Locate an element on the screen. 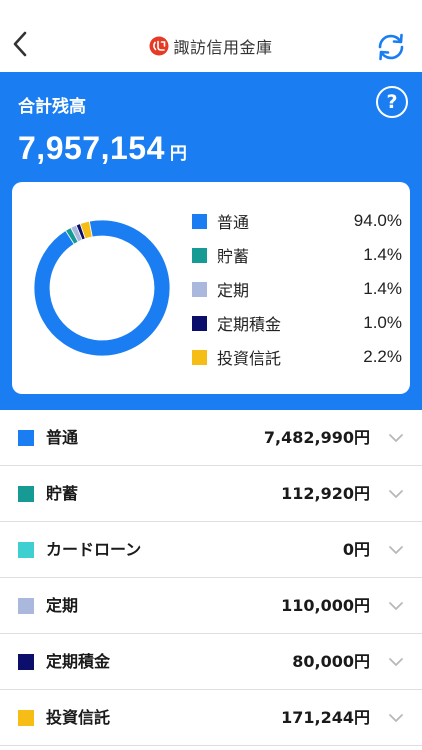 This screenshot has height=750, width=422. account-amount: 171,244円 is located at coordinates (325, 717).